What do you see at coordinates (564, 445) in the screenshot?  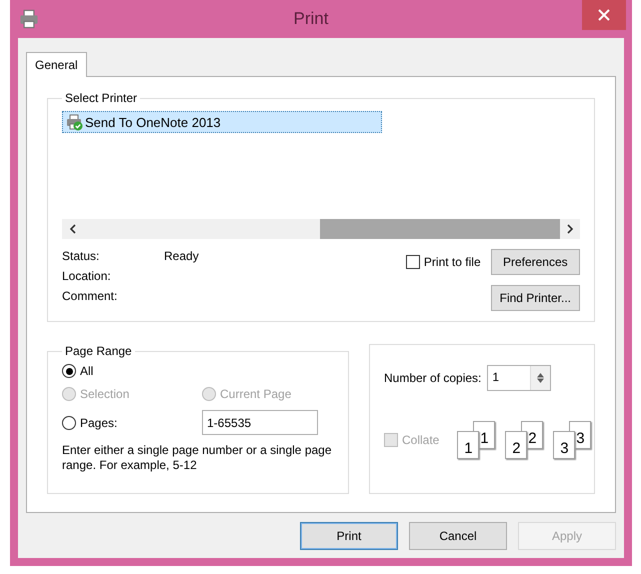 I see `page-icon: 3` at bounding box center [564, 445].